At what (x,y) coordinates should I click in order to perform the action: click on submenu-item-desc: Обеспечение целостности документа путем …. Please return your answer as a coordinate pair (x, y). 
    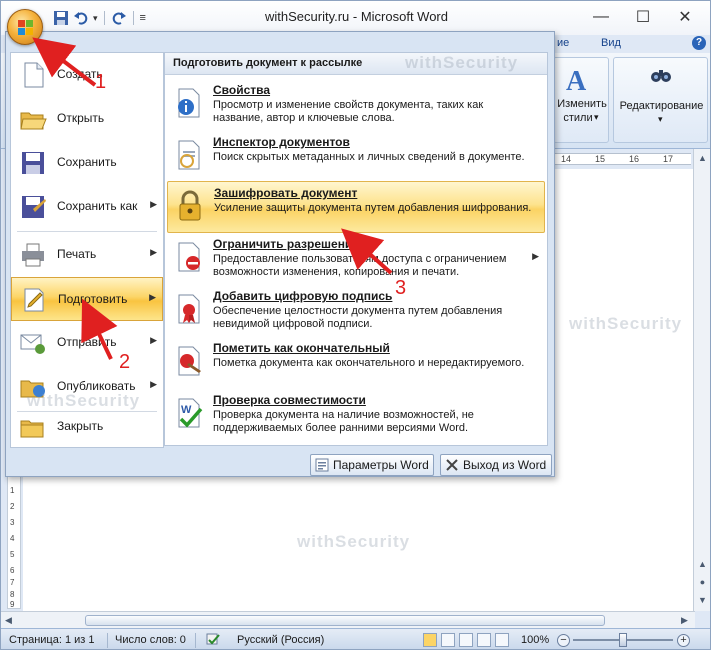
    Looking at the image, I should click on (358, 317).